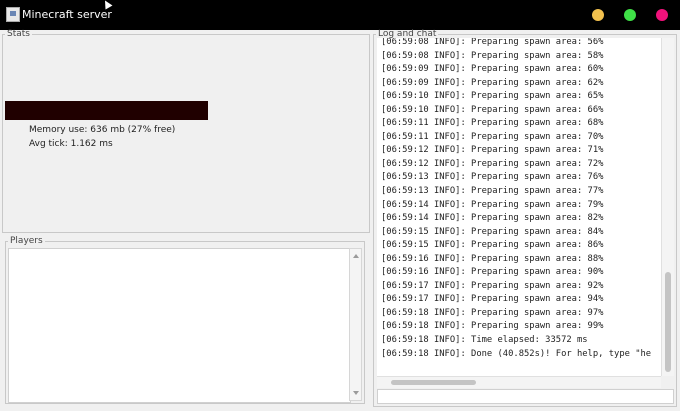  I want to click on log-vertical-scroll-thumb, so click(668, 322).